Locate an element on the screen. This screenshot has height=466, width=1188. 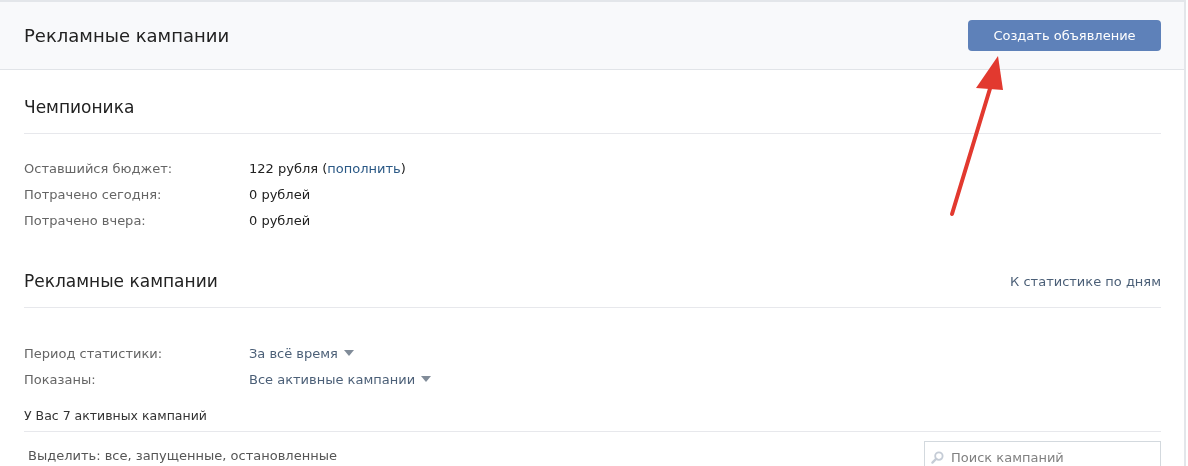
field-label: Потрачено вчера: is located at coordinates (85, 220).